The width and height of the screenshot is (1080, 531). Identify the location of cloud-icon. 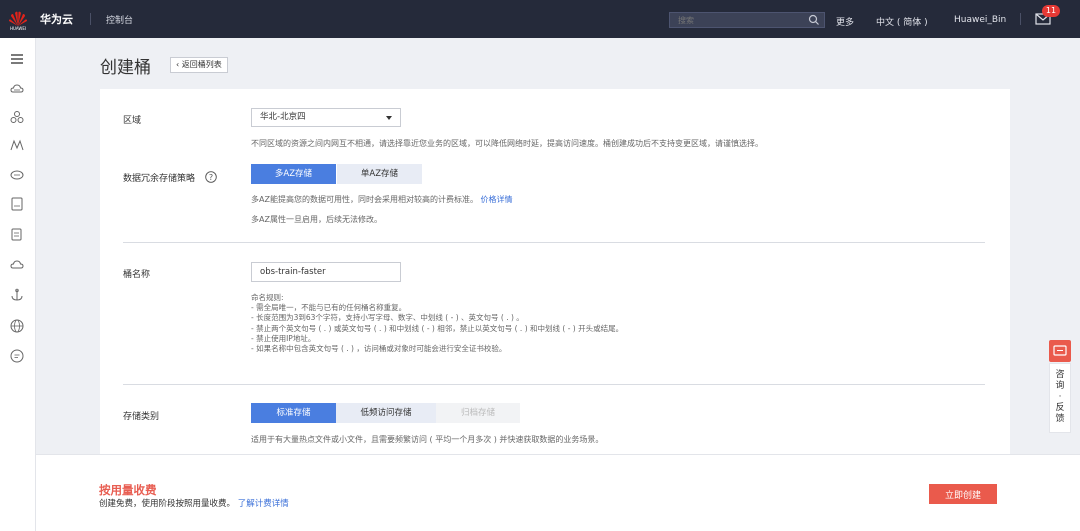
(17, 264).